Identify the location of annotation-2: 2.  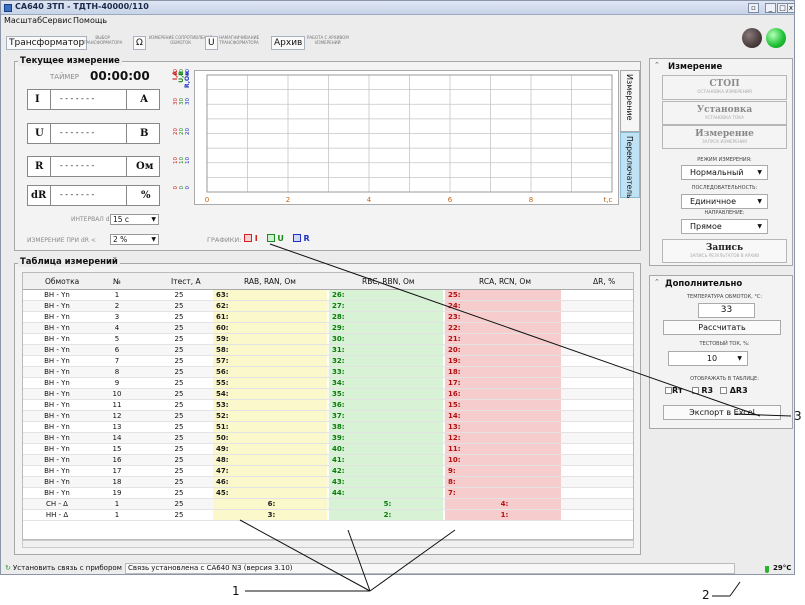
(706, 595).